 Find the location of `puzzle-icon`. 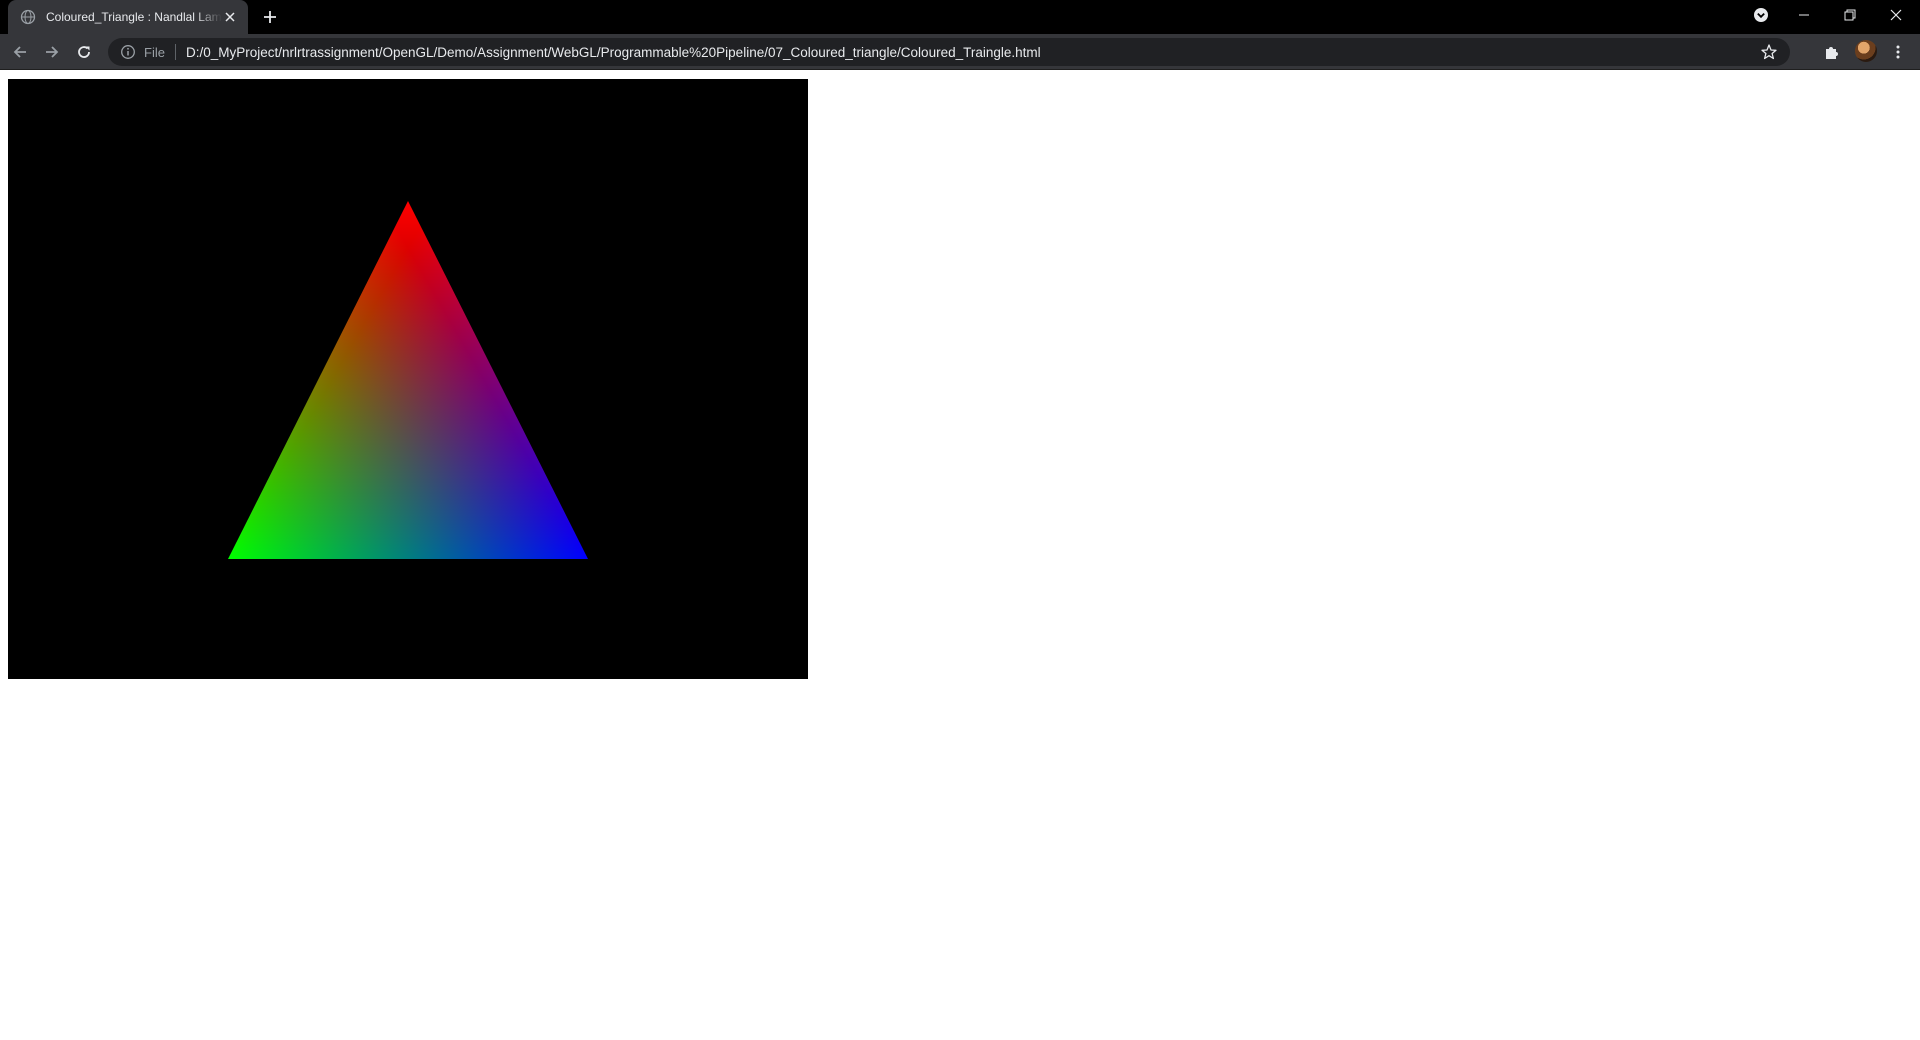

puzzle-icon is located at coordinates (1832, 53).